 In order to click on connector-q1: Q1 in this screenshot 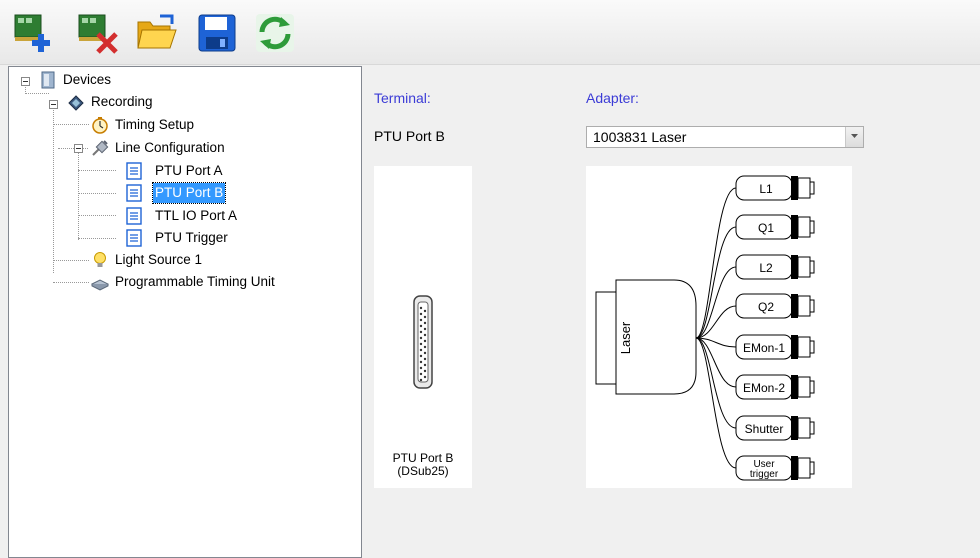, I will do `click(775, 227)`.